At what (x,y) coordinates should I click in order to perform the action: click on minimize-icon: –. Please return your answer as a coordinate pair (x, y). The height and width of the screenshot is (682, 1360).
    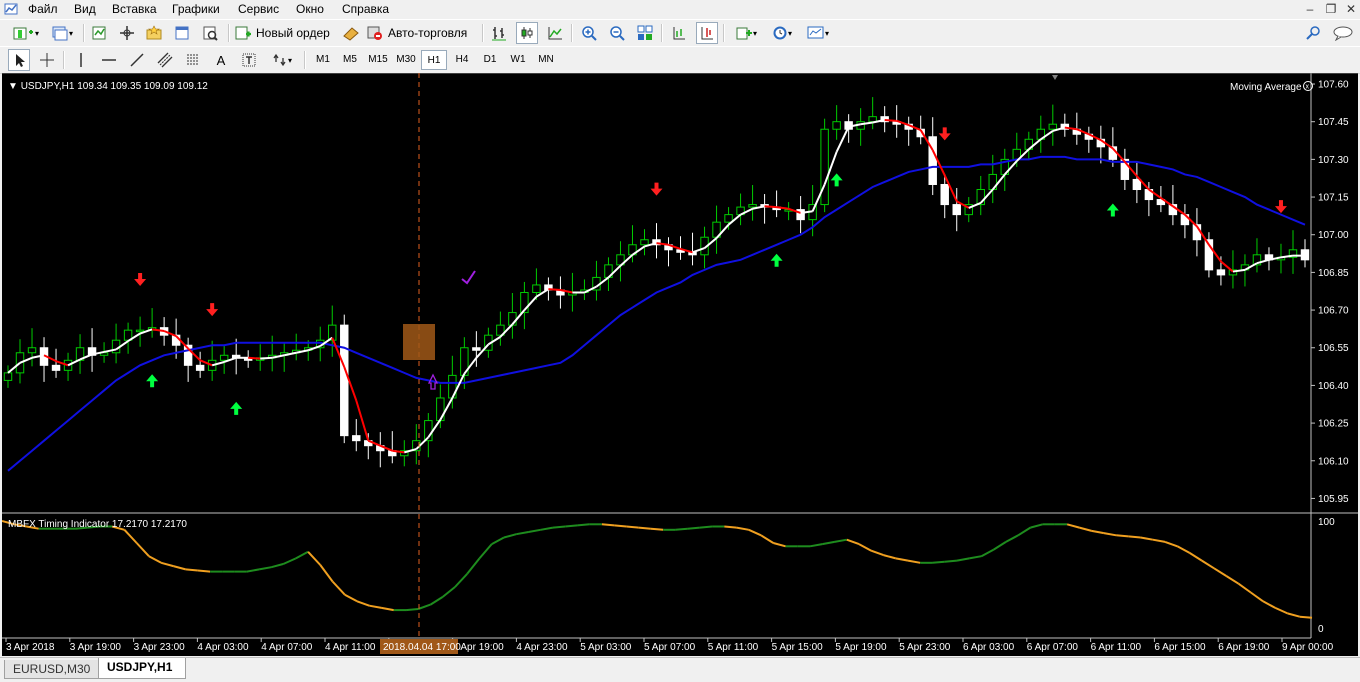
    Looking at the image, I should click on (1310, 9).